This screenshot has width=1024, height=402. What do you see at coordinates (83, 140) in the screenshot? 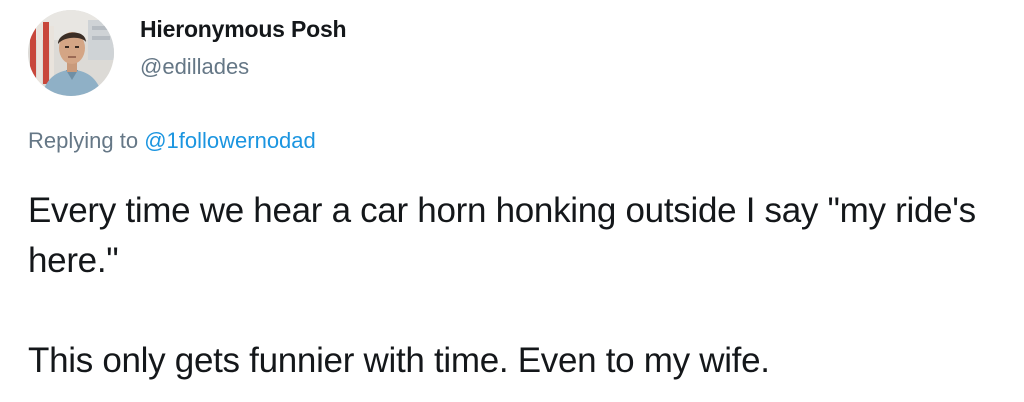
I see `replying-to-label: Replying to` at bounding box center [83, 140].